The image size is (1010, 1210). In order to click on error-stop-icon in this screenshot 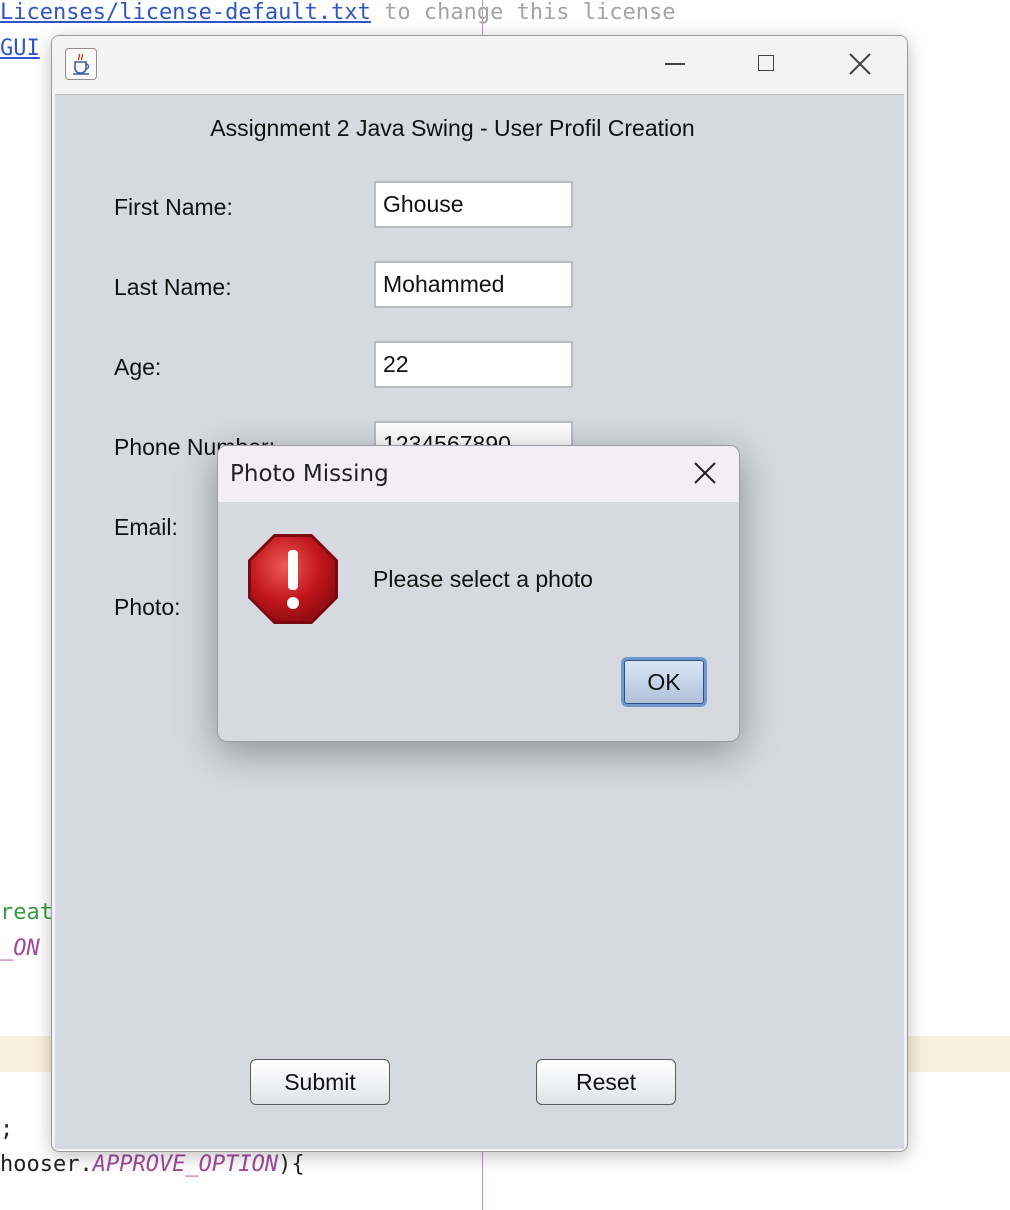, I will do `click(293, 579)`.